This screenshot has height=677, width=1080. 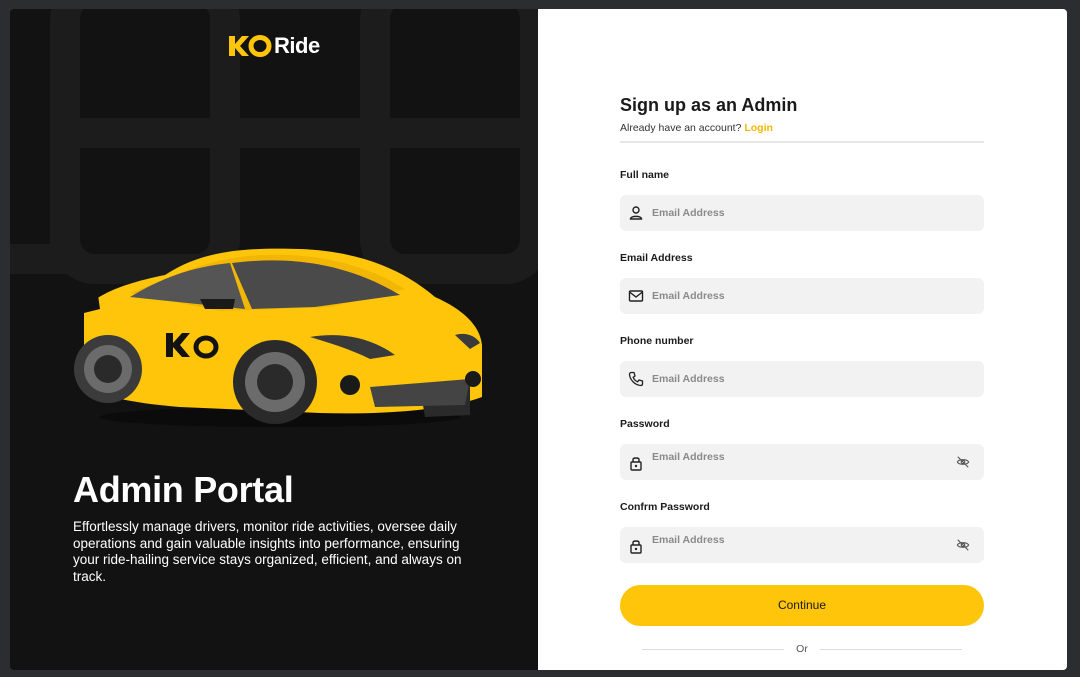 I want to click on confirm-password-field: Email Address, so click(x=802, y=545).